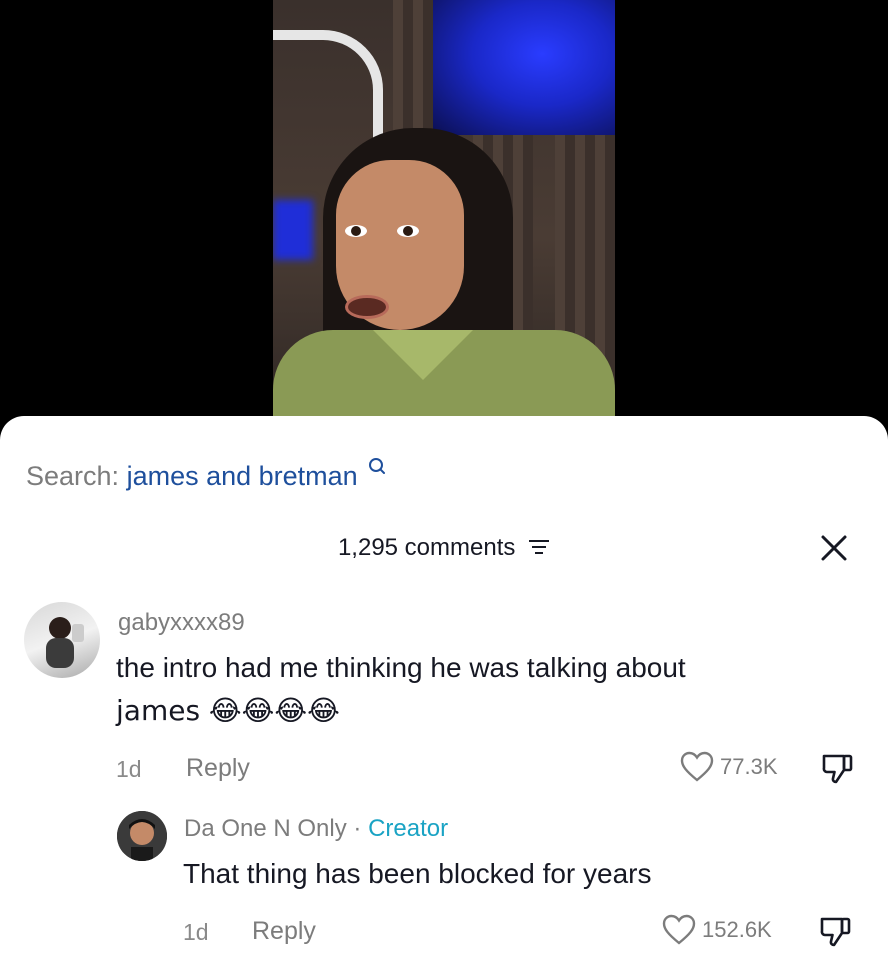 The image size is (888, 954). I want to click on window-frame, so click(328, 85).